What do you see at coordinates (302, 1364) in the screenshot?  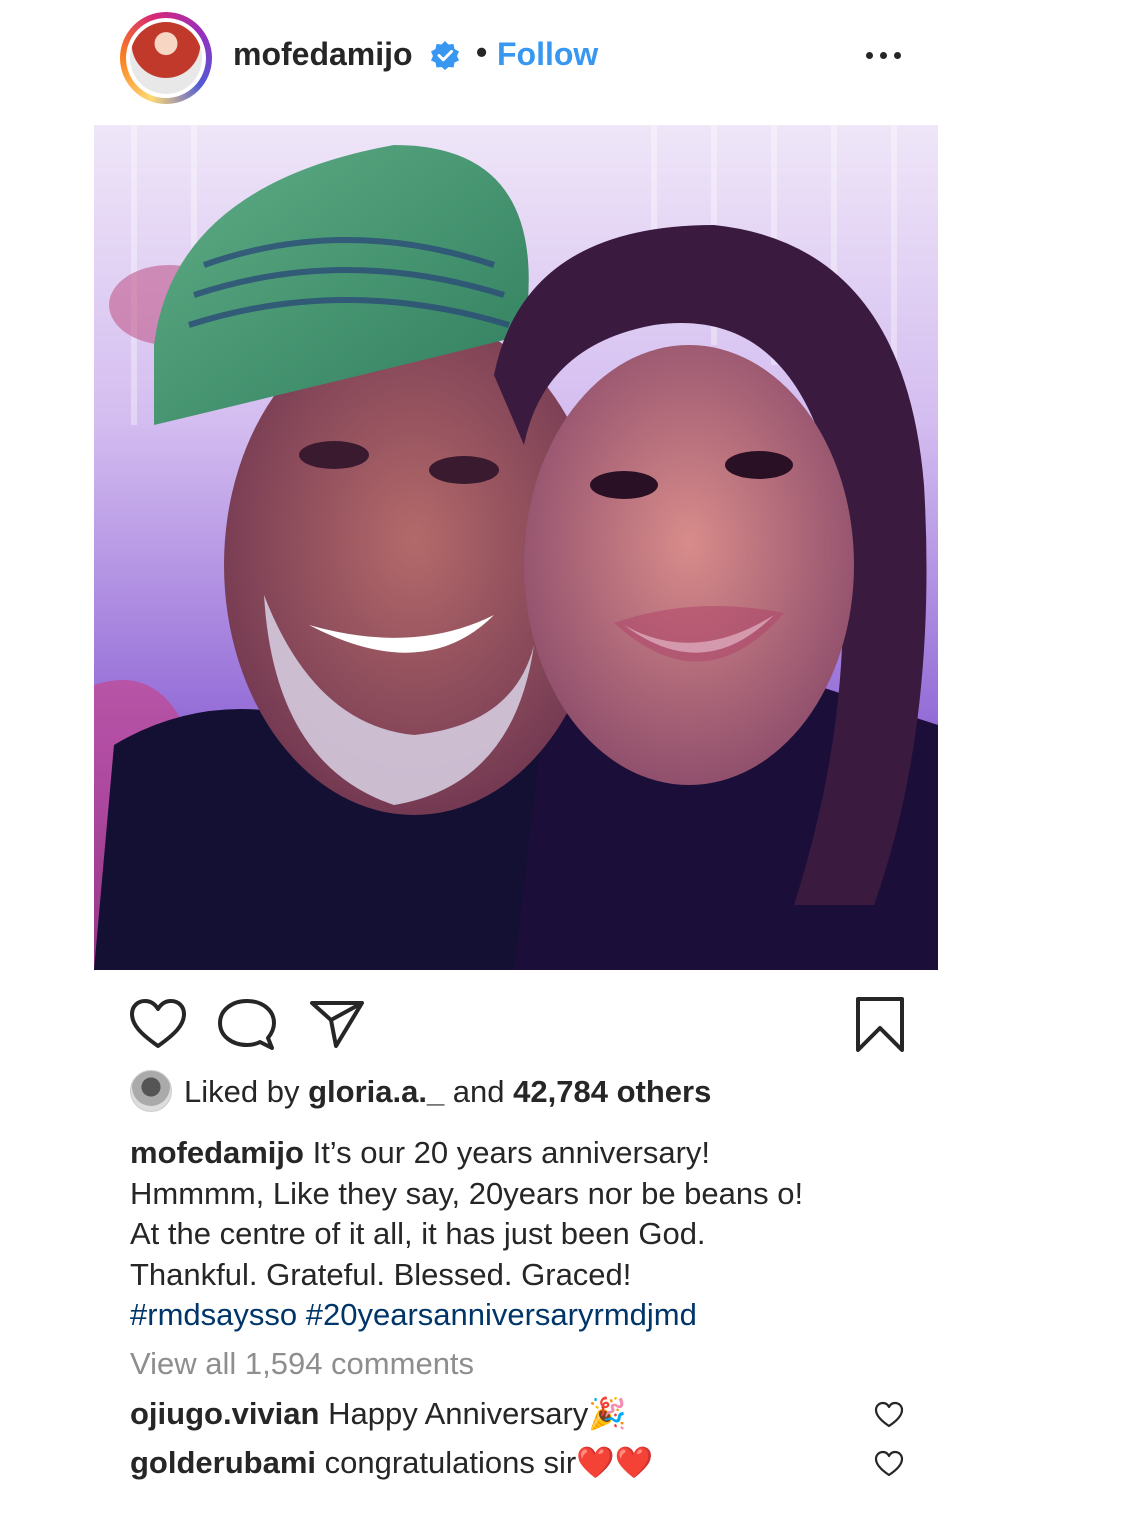 I see `view-all-comments-link: View all 1,594 comments` at bounding box center [302, 1364].